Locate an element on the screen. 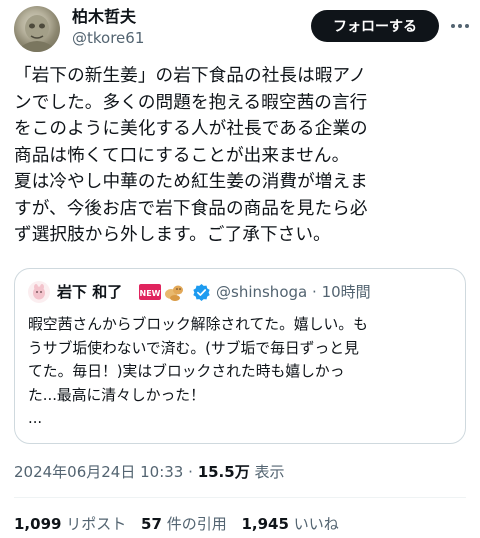 The height and width of the screenshot is (538, 480). tweet-line: すが、今後お店で岩下食品の商品を見たら必 is located at coordinates (191, 208).